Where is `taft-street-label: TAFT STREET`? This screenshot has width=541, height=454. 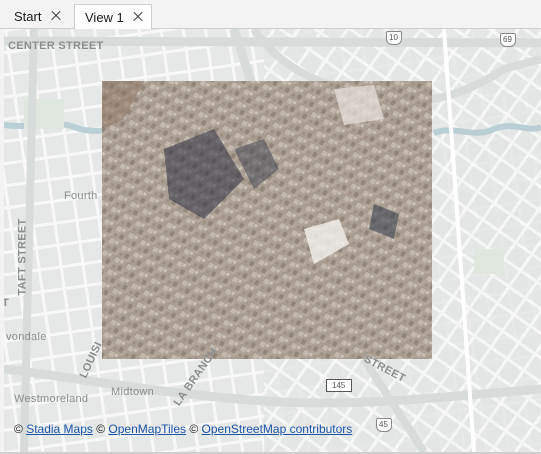
taft-street-label: TAFT STREET is located at coordinates (22, 257).